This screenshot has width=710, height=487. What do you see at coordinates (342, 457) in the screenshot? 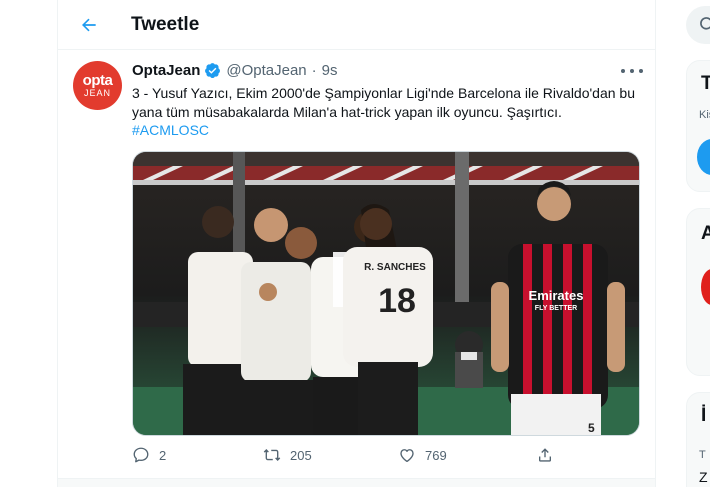
I see `tweet-actions: 2 205 769` at bounding box center [342, 457].